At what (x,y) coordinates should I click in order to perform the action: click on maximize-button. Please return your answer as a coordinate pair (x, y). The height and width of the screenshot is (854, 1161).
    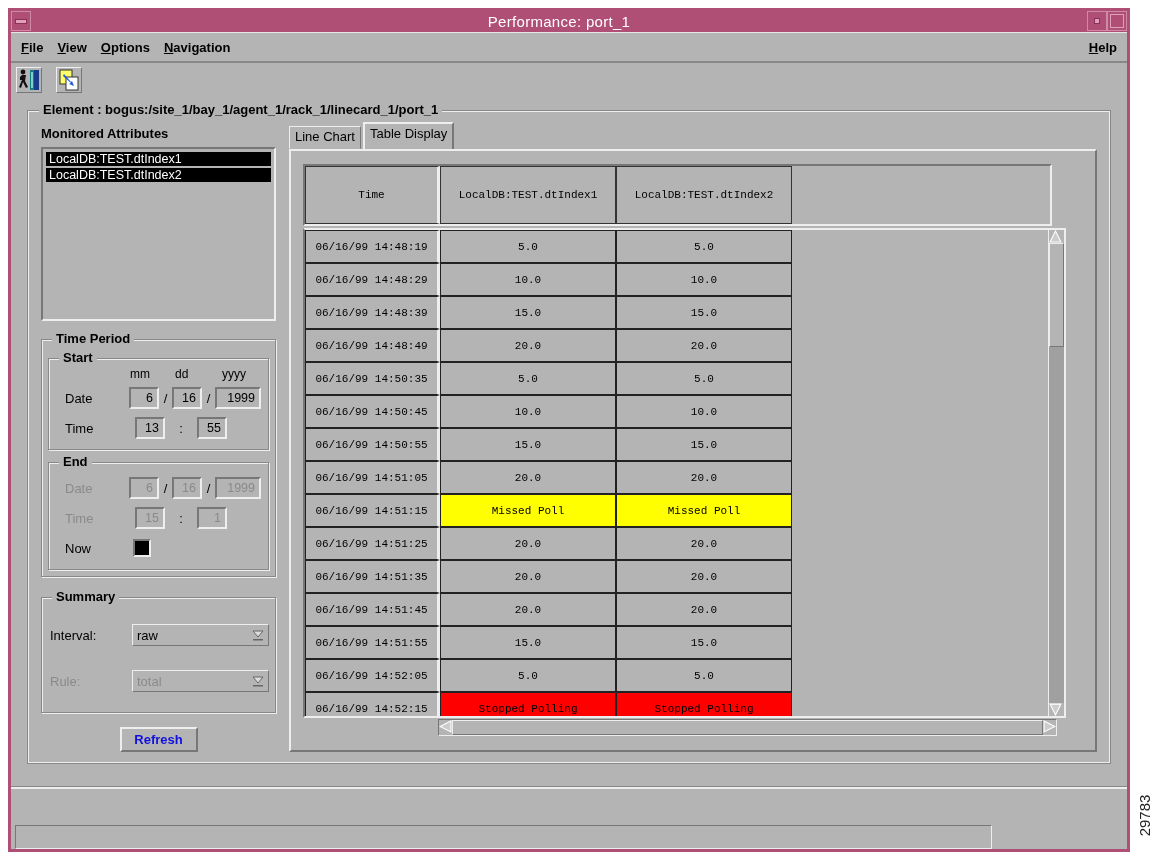
    Looking at the image, I should click on (1117, 21).